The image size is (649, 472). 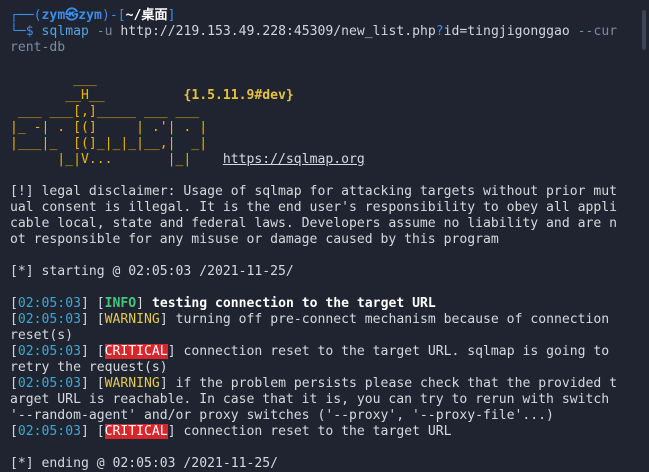 What do you see at coordinates (146, 15) in the screenshot?
I see `prompt-path: ~/桌面` at bounding box center [146, 15].